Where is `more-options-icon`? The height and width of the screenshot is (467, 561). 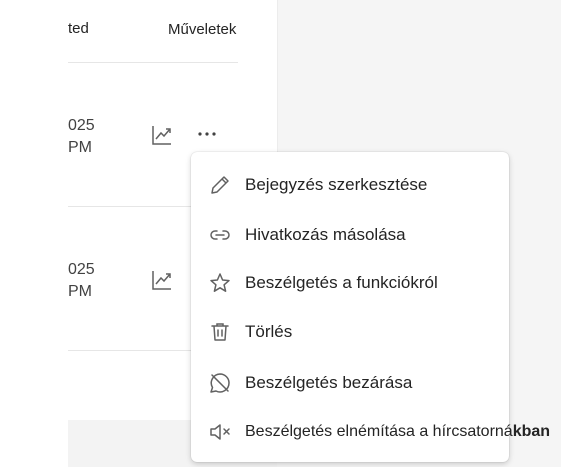 more-options-icon is located at coordinates (207, 132).